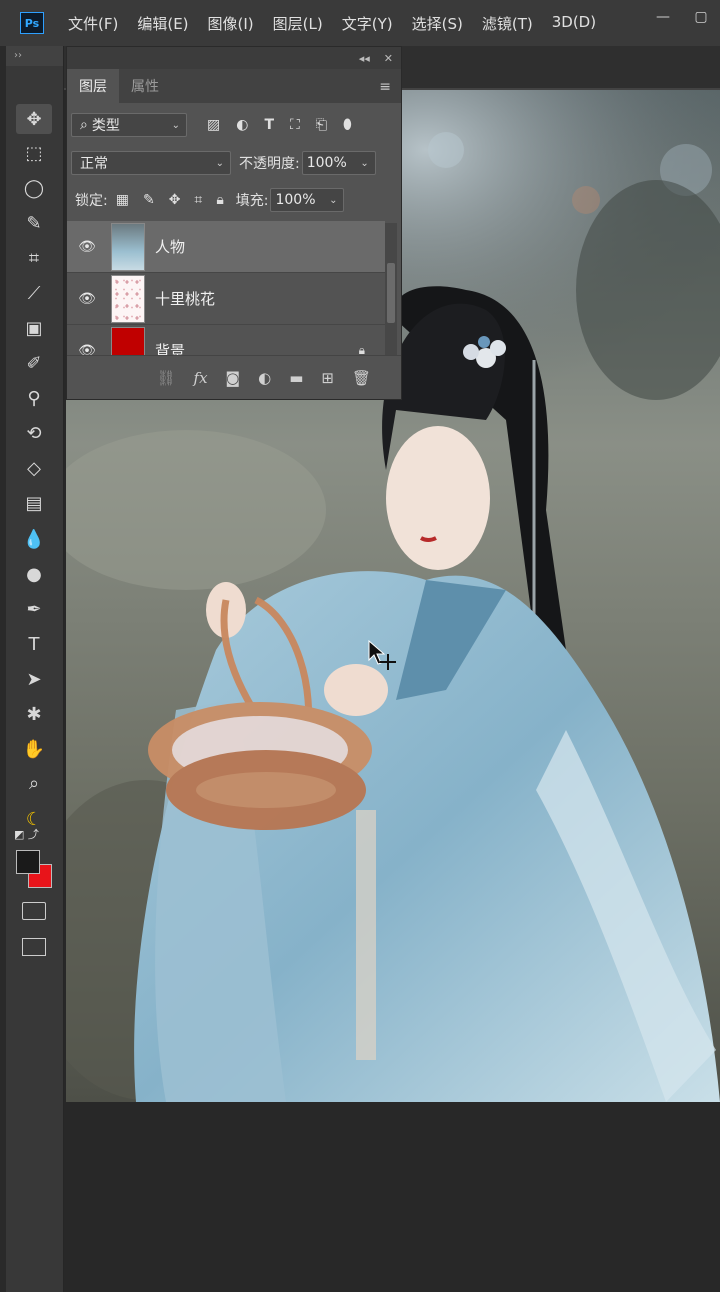 This screenshot has width=720, height=1292. What do you see at coordinates (298, 23) in the screenshot?
I see `menu-layer: 图层(L)` at bounding box center [298, 23].